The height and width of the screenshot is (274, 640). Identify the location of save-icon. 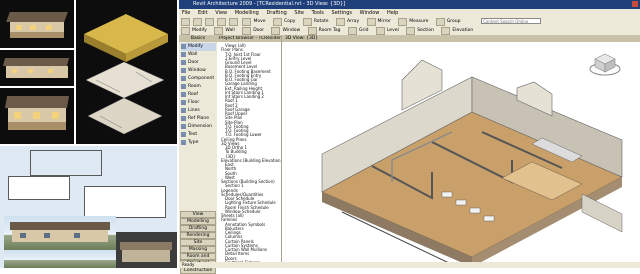
(209, 22).